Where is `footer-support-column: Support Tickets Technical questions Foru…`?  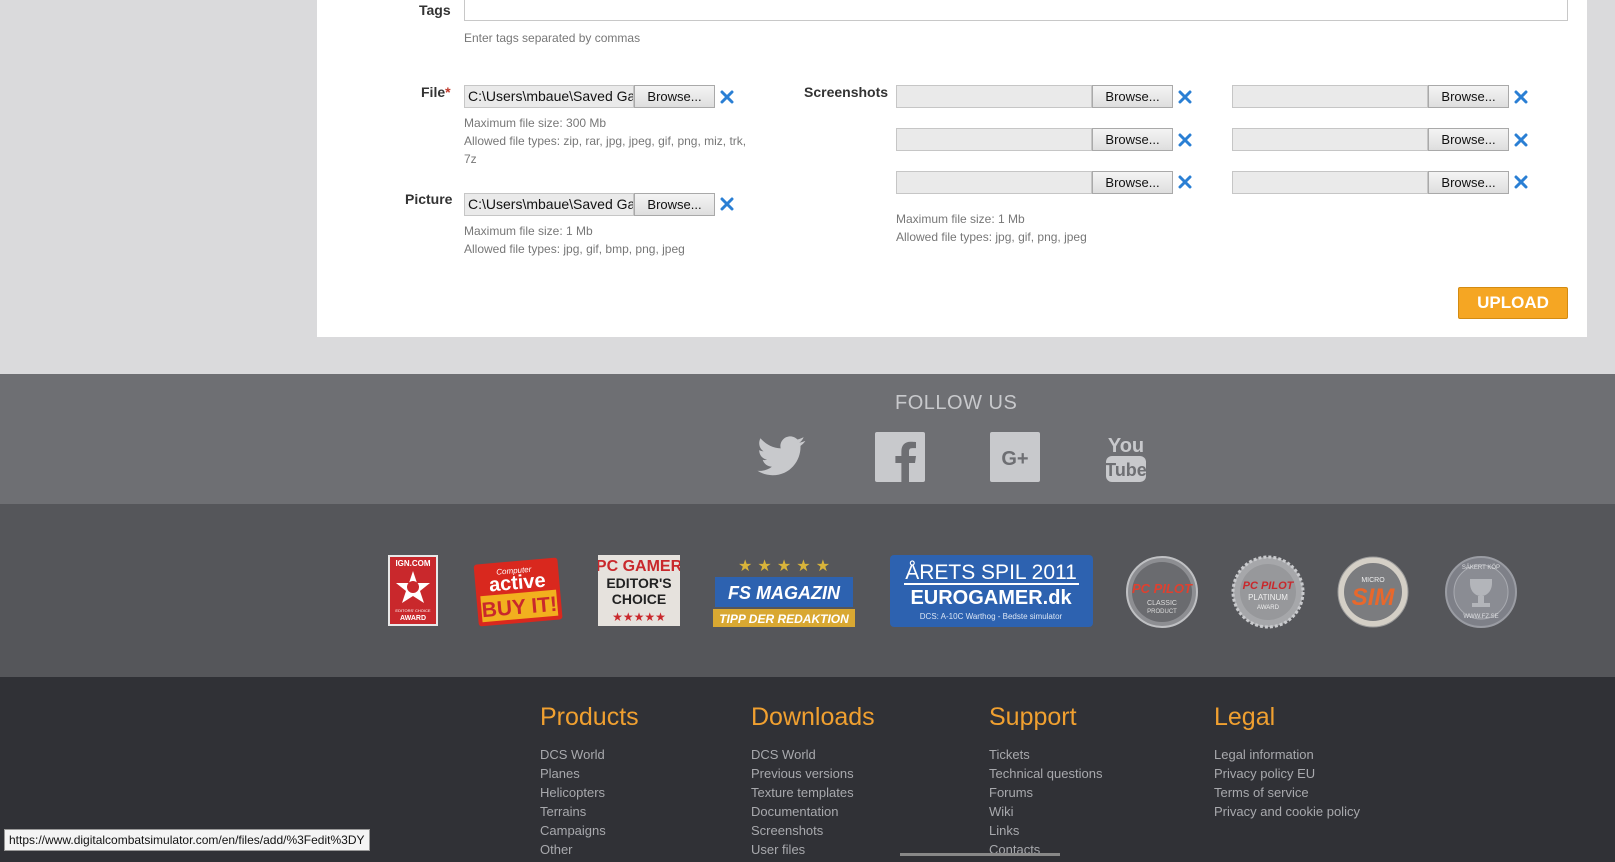 footer-support-column: Support Tickets Technical questions Foru… is located at coordinates (1045, 781).